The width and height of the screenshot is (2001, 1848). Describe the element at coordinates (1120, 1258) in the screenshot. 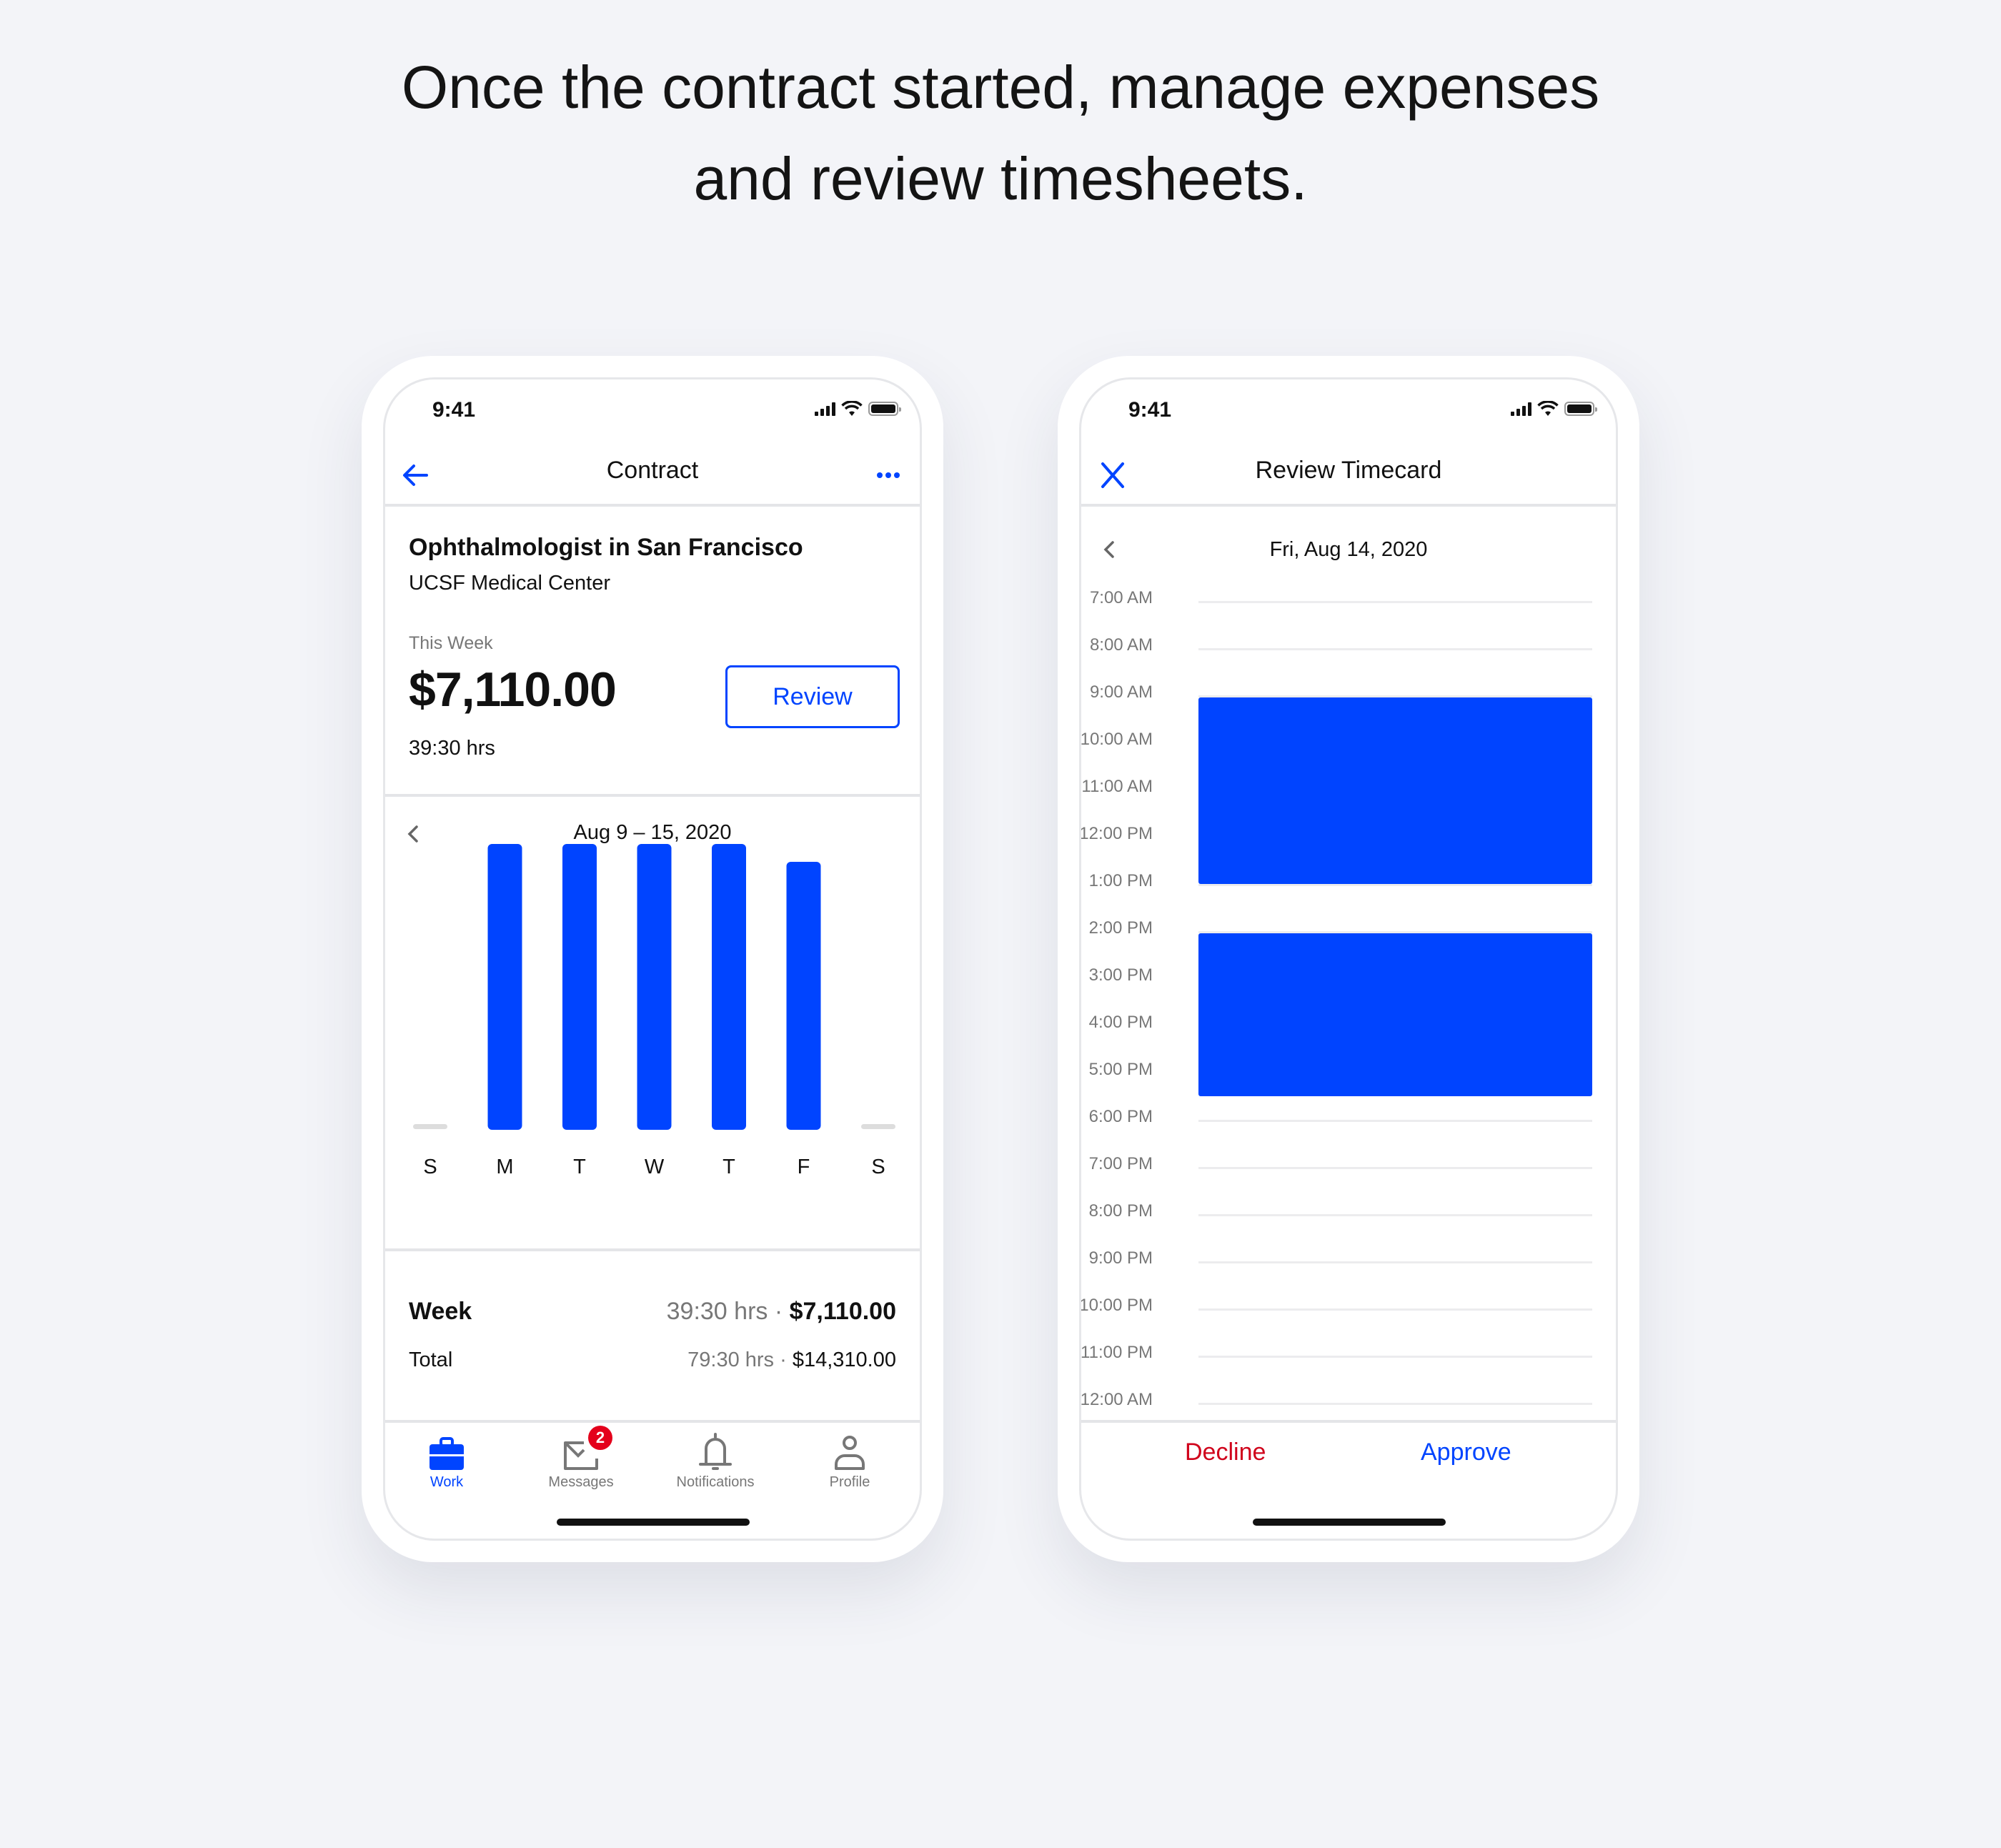

I see `hour-label: 9:00 PM` at that location.